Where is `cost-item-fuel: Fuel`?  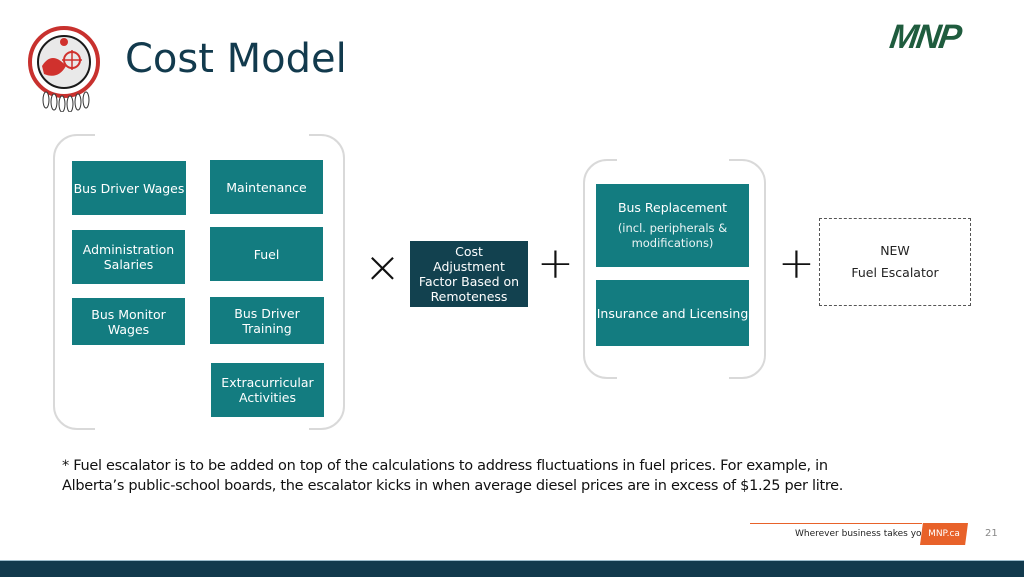 cost-item-fuel: Fuel is located at coordinates (266, 254).